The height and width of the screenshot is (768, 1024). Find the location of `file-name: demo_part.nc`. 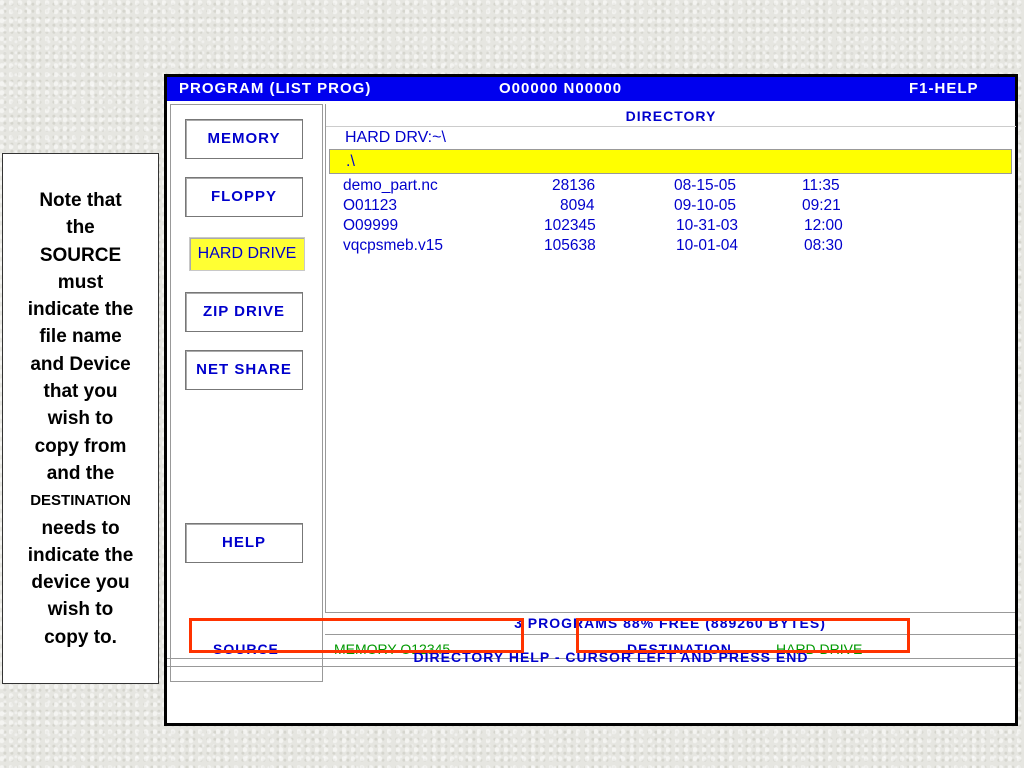

file-name: demo_part.nc is located at coordinates (390, 185).